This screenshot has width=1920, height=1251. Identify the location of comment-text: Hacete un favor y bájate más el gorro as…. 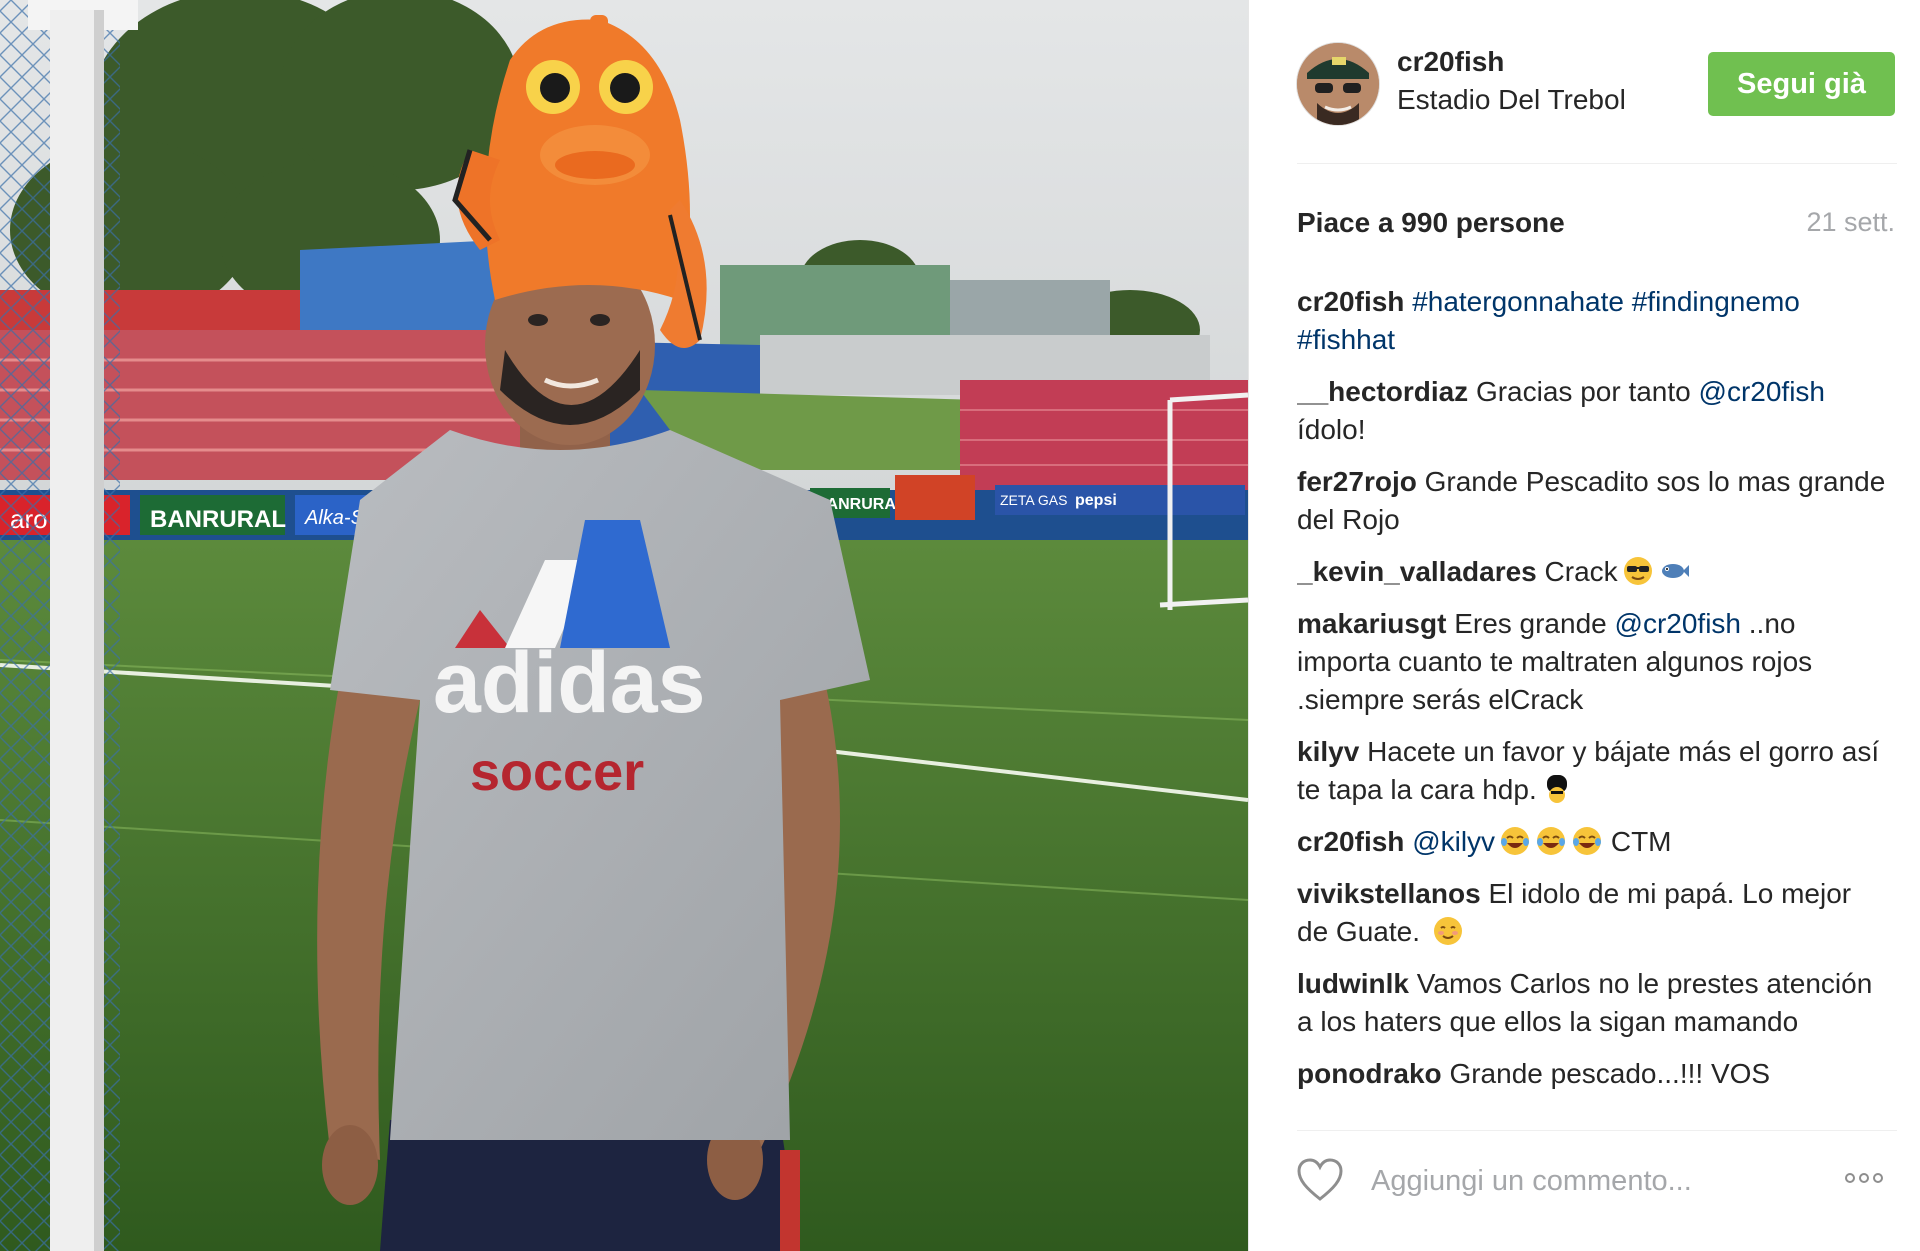
(1588, 770).